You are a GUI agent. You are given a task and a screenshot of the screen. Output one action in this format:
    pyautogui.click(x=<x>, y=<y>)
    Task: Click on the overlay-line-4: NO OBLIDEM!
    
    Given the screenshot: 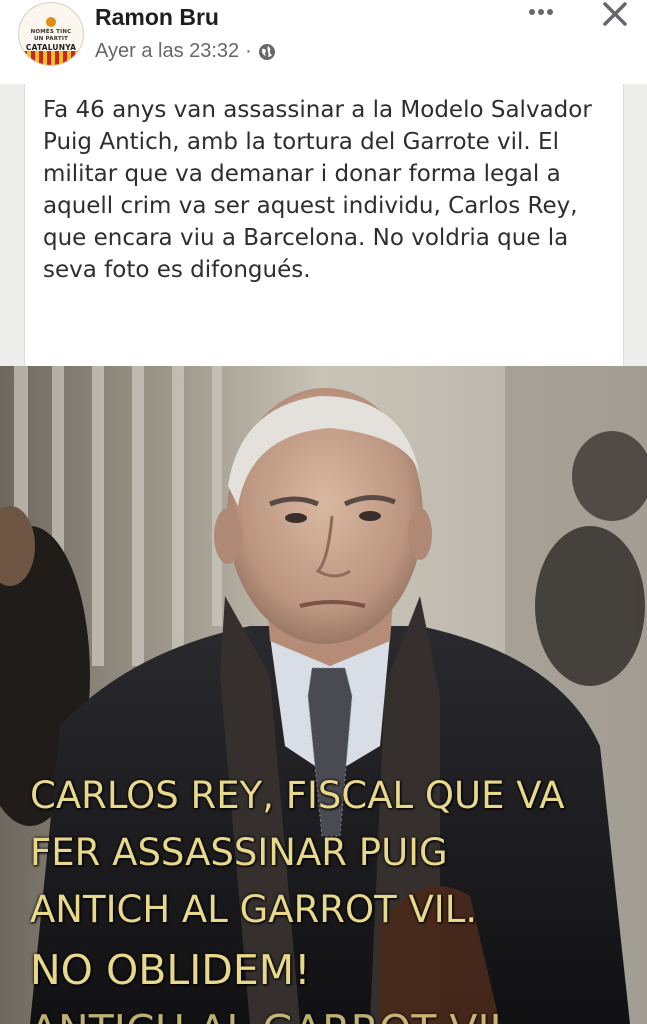 What is the action you would take?
    pyautogui.click(x=170, y=970)
    